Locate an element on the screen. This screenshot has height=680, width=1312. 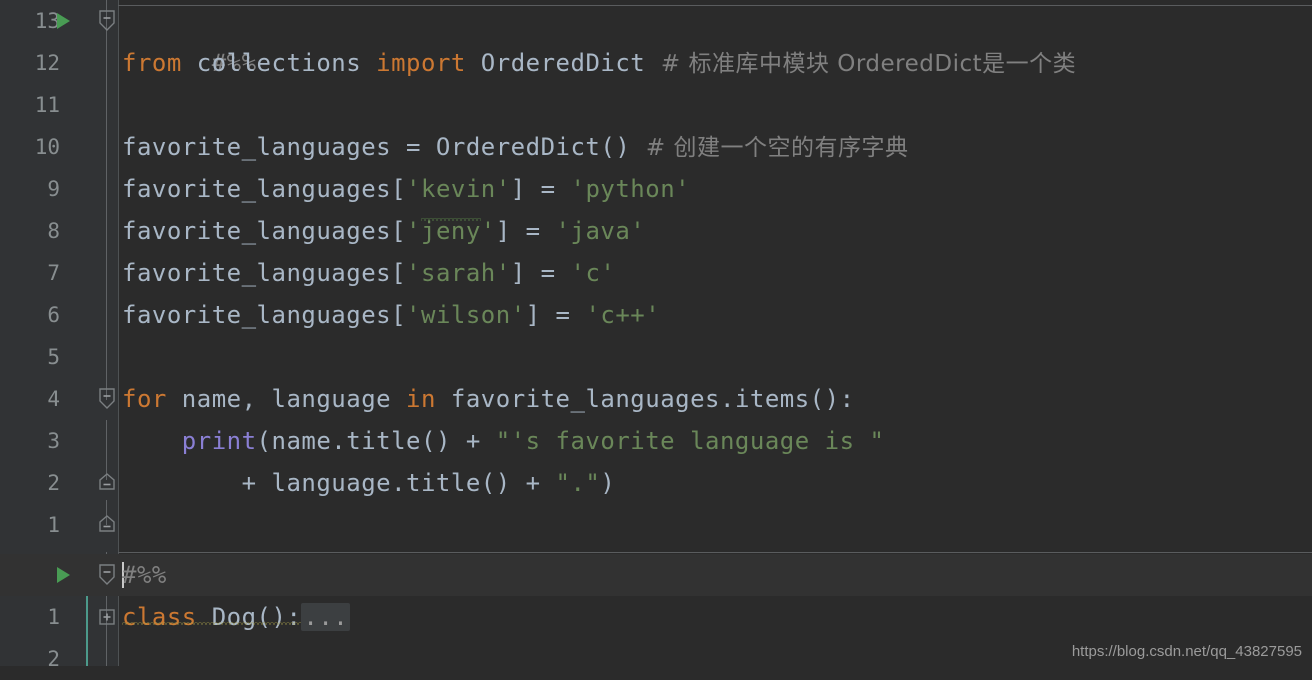
line-number: 8 is located at coordinates (53, 231).